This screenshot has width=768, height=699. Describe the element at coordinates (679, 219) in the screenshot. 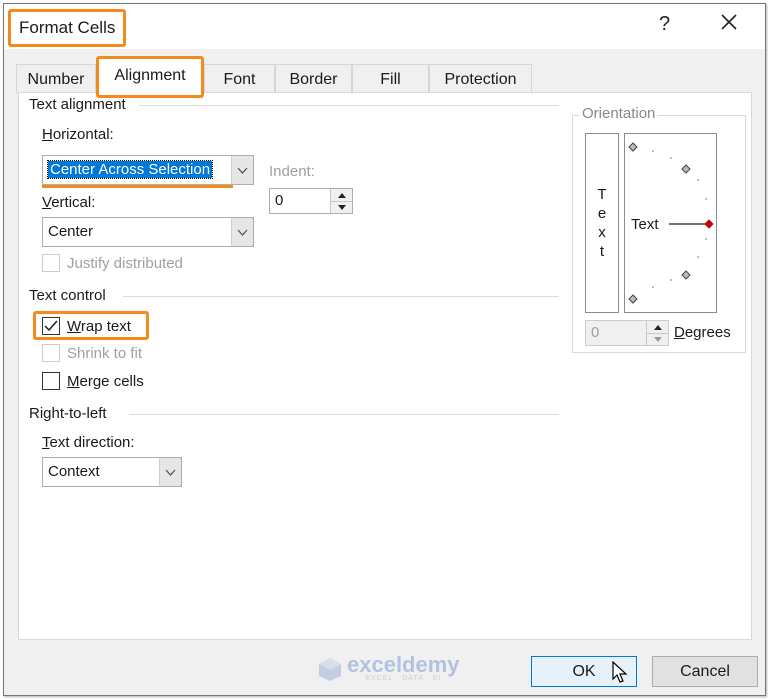

I see `dial-dots` at that location.